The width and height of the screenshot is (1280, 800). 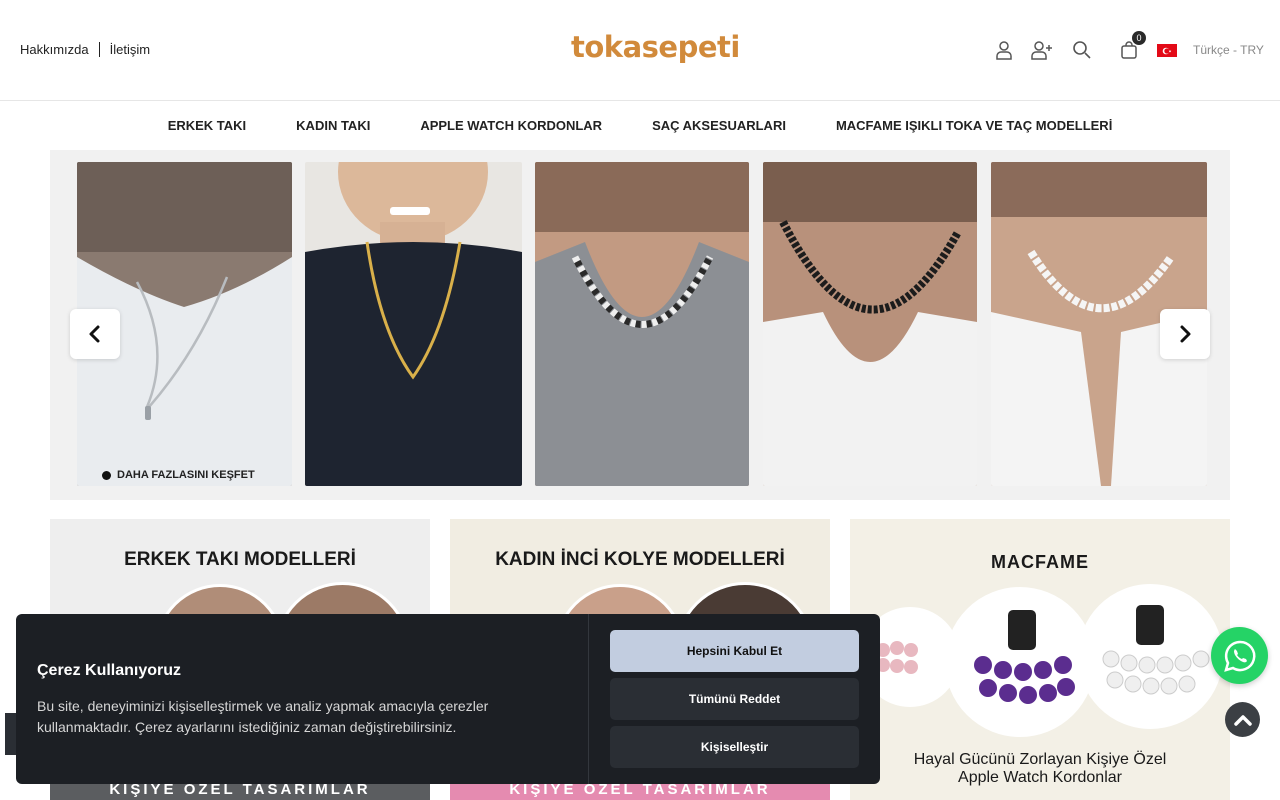 What do you see at coordinates (734, 747) in the screenshot?
I see `customize-button: Kişiselleştir` at bounding box center [734, 747].